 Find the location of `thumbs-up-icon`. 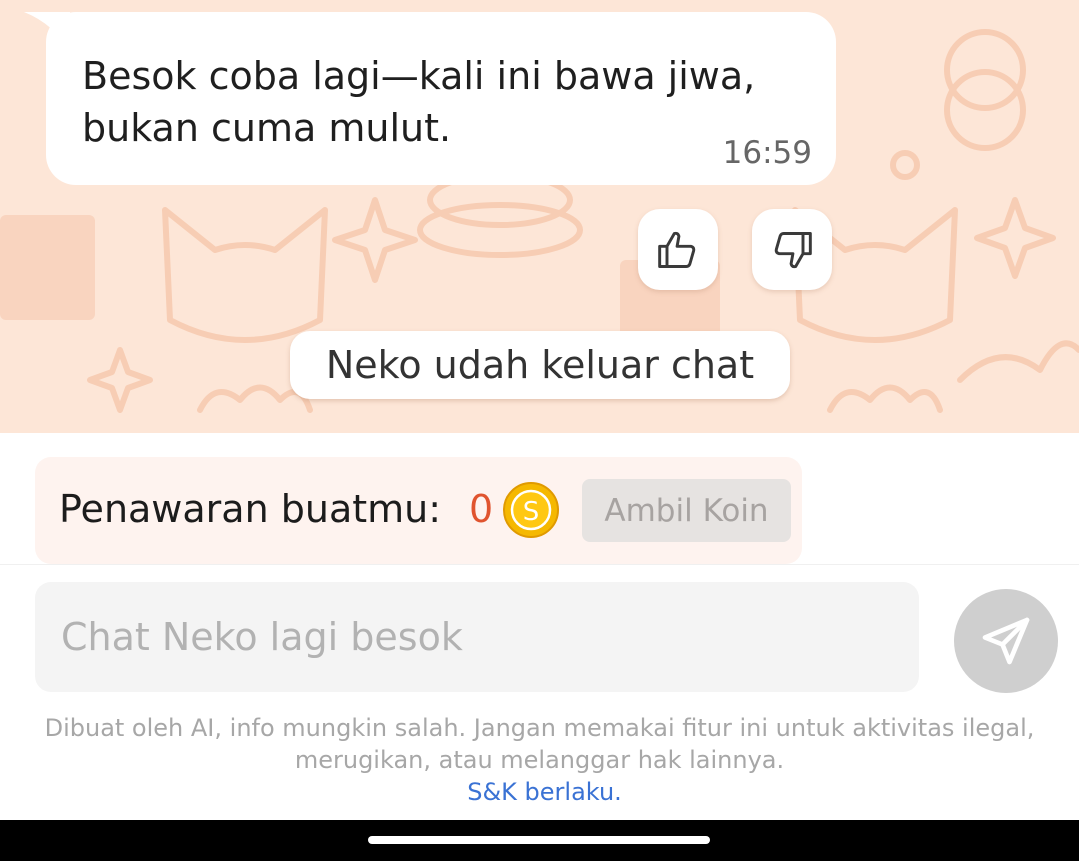

thumbs-up-icon is located at coordinates (677, 249).